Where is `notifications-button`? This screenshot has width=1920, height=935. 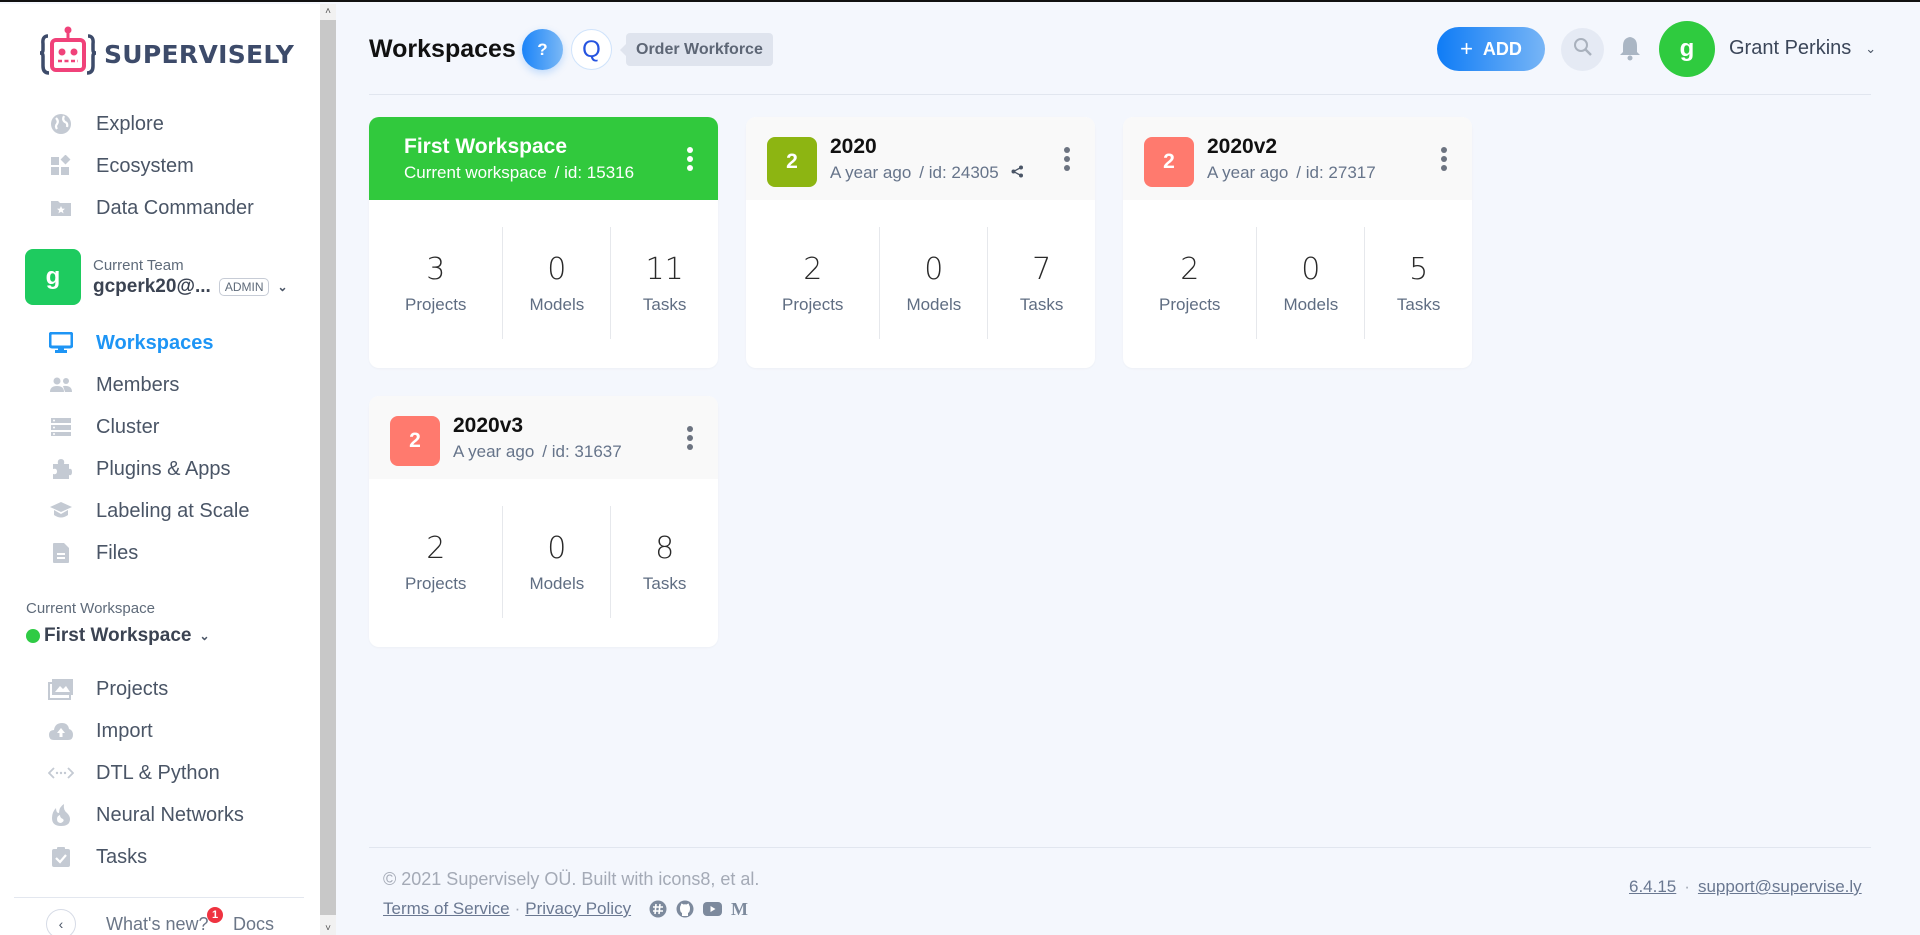
notifications-button is located at coordinates (1630, 50).